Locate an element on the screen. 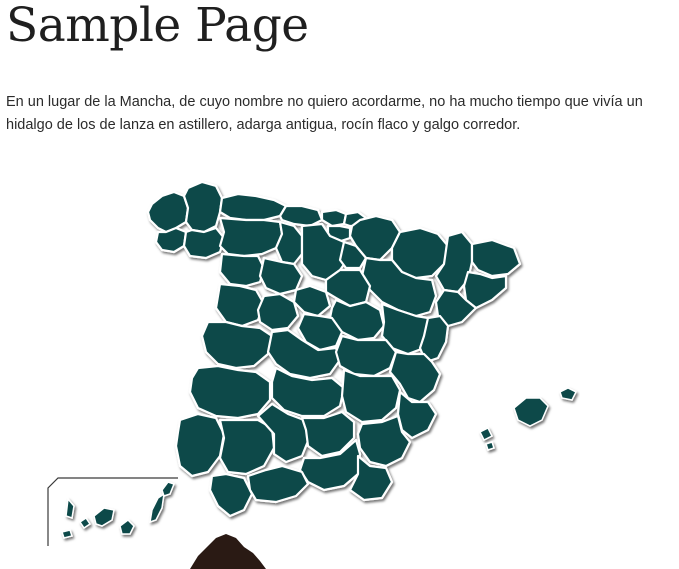 Image resolution: width=679 pixels, height=569 pixels. island-fuerteventura is located at coordinates (157, 508).